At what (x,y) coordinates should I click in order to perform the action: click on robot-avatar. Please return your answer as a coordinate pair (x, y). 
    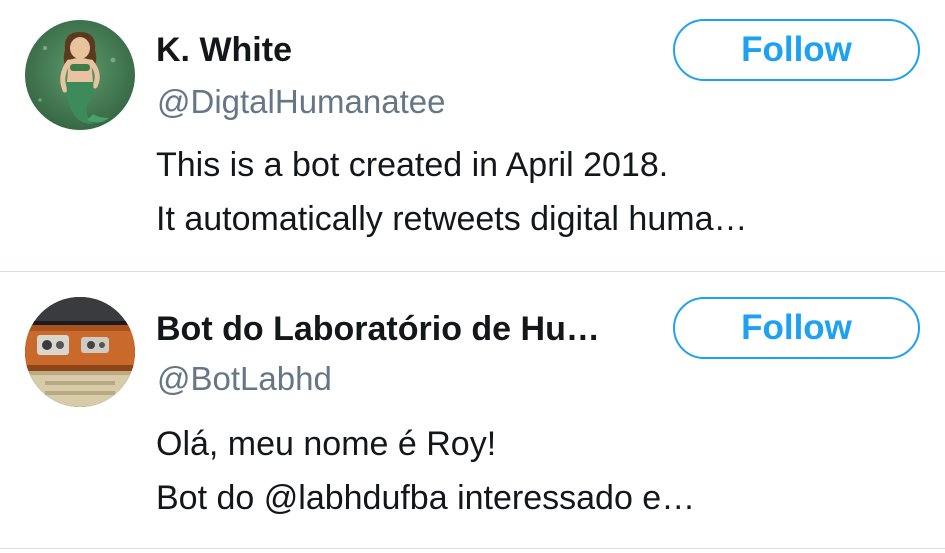
    Looking at the image, I should click on (80, 352).